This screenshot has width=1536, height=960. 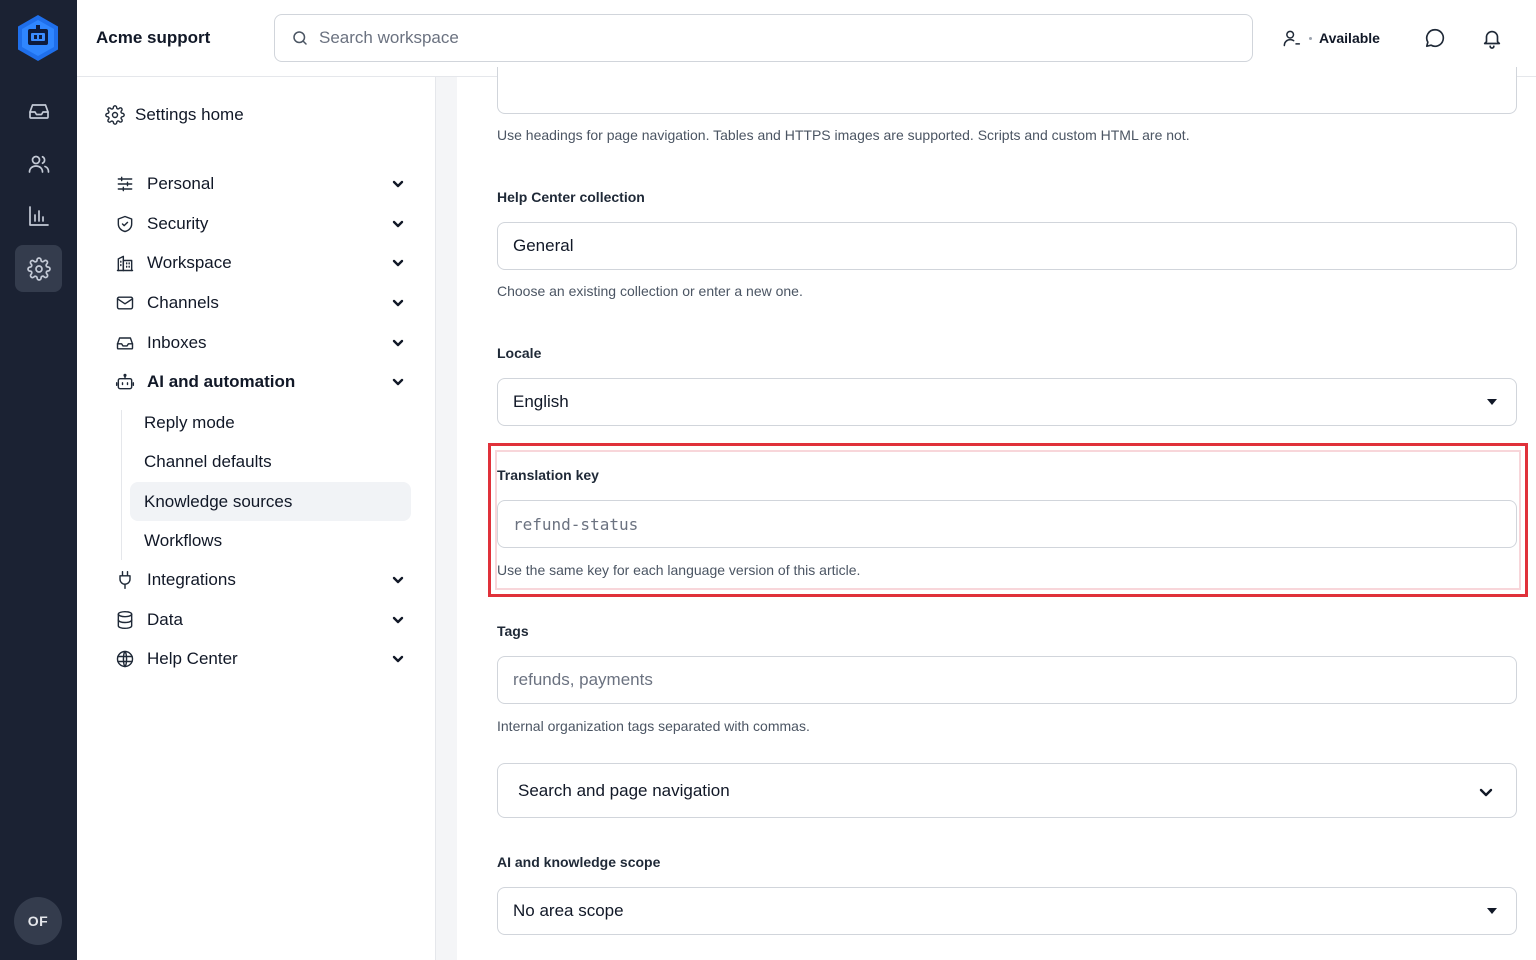 What do you see at coordinates (153, 37) in the screenshot?
I see `workspace-title: Acme support` at bounding box center [153, 37].